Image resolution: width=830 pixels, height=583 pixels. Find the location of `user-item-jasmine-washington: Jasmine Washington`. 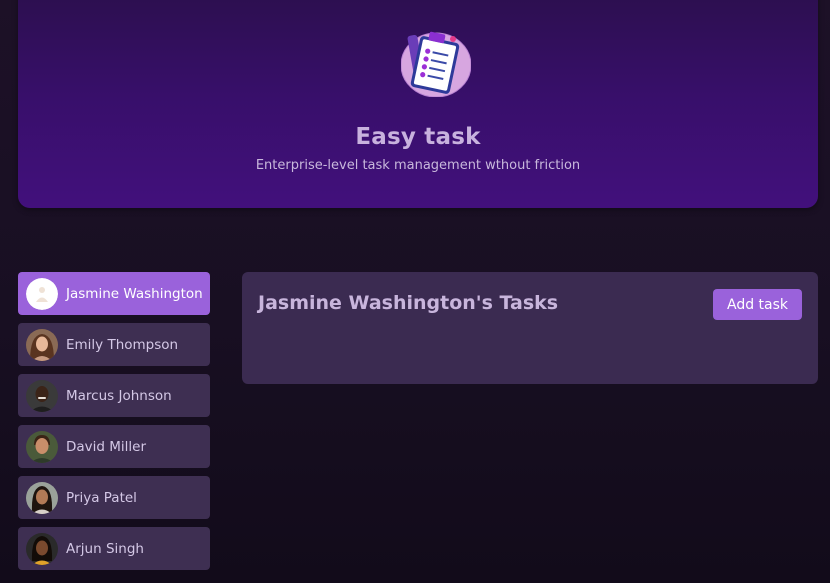

user-item-jasmine-washington: Jasmine Washington is located at coordinates (114, 293).